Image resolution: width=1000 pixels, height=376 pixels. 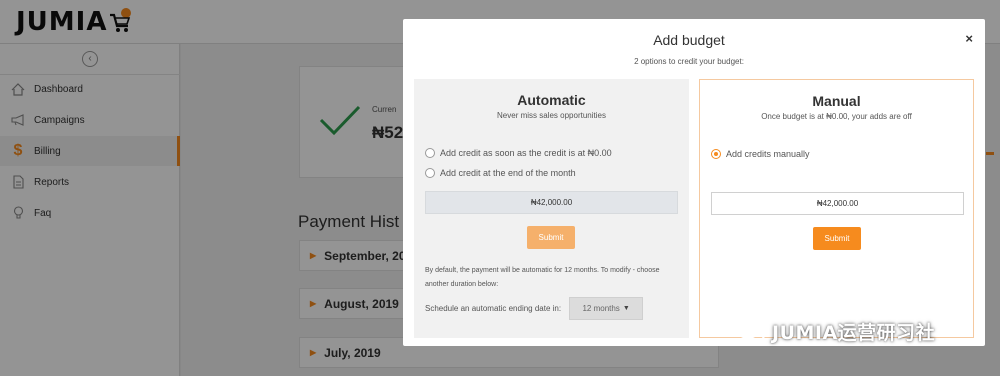 What do you see at coordinates (768, 154) in the screenshot?
I see `radio-label: Add credits manually` at bounding box center [768, 154].